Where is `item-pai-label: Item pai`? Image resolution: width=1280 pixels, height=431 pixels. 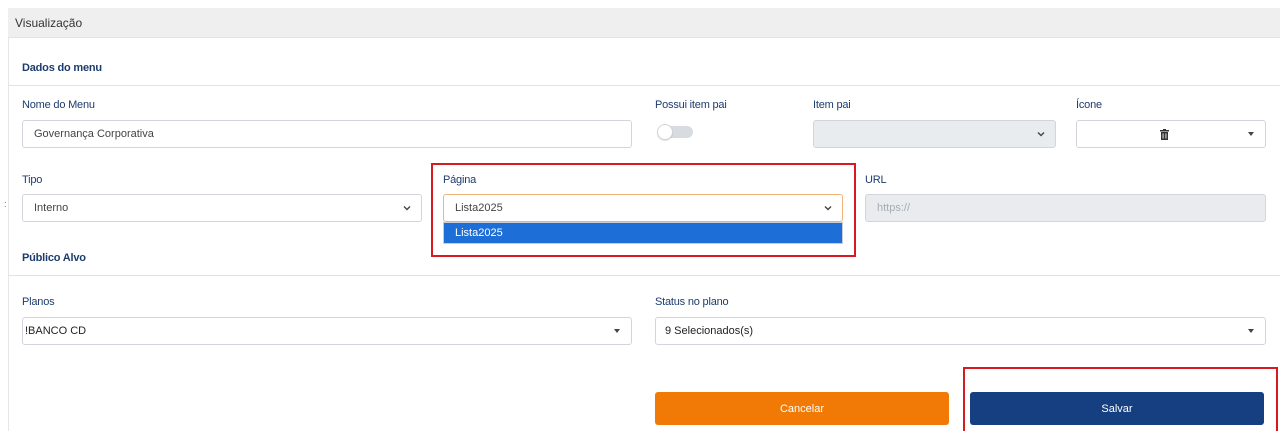
item-pai-label: Item pai is located at coordinates (832, 105).